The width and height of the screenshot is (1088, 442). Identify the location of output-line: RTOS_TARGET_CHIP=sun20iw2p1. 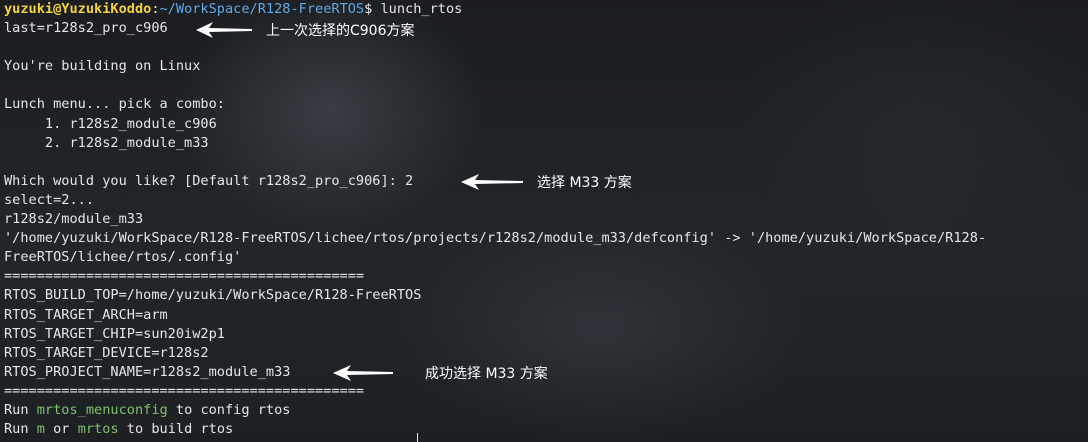
(114, 333).